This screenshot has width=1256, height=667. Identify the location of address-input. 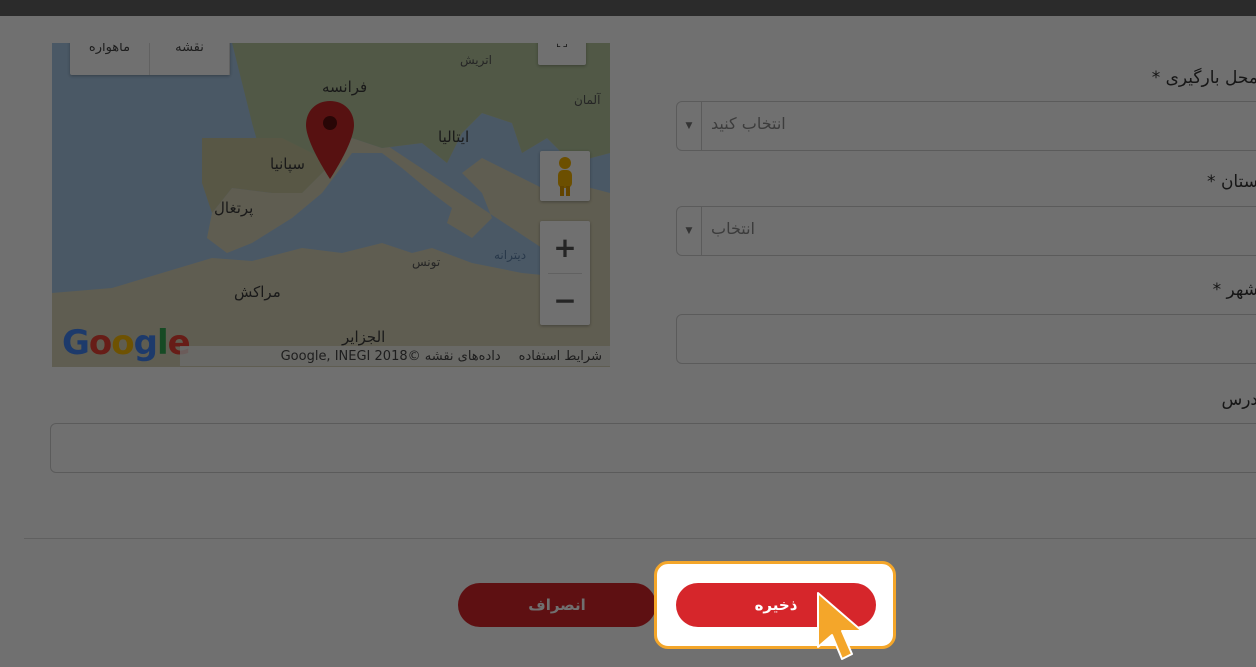
(653, 448).